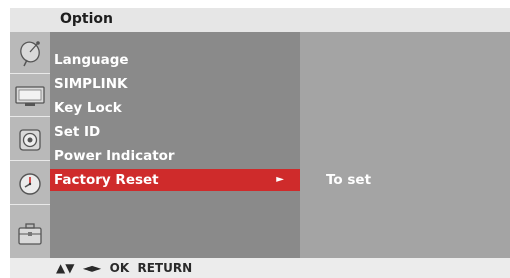 This screenshot has width=510, height=278. I want to click on menu-item-label: SIMPLINK, so click(91, 84).